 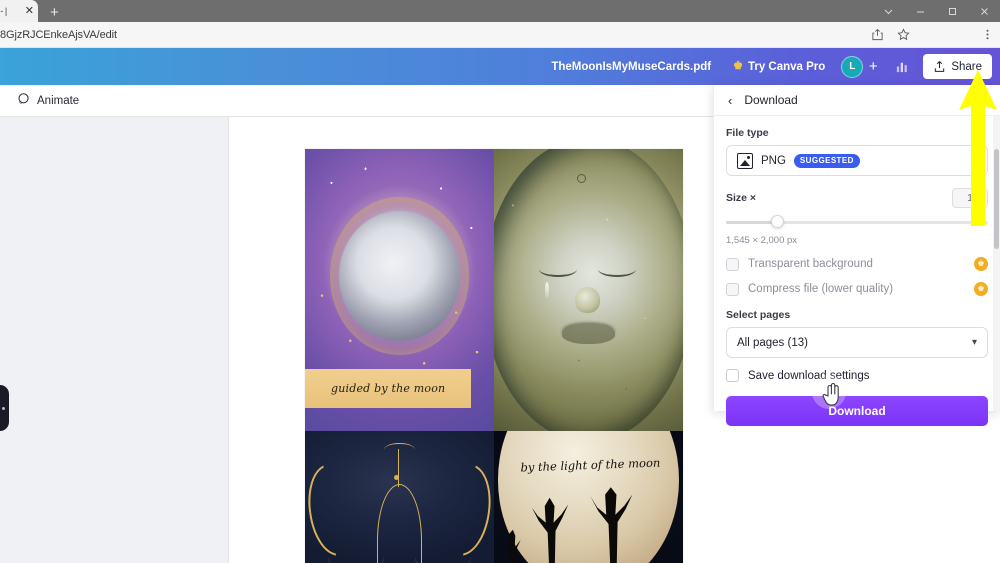 I want to click on try-canva-pro-button: ♚ Try Canva Pro, so click(x=779, y=67).